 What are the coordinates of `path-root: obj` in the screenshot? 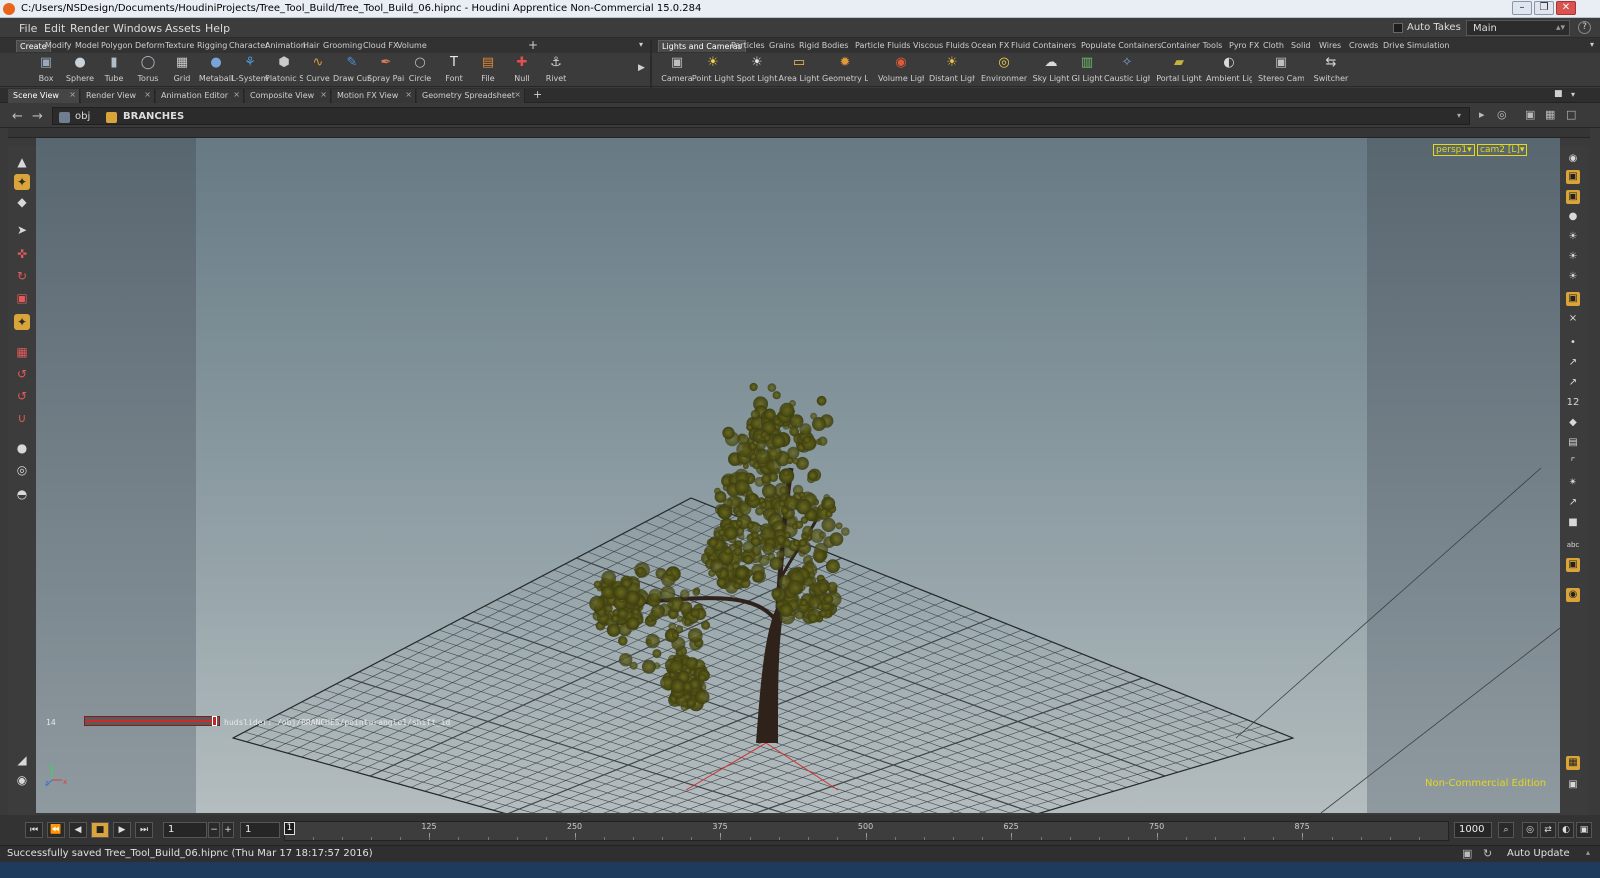 It's located at (82, 116).